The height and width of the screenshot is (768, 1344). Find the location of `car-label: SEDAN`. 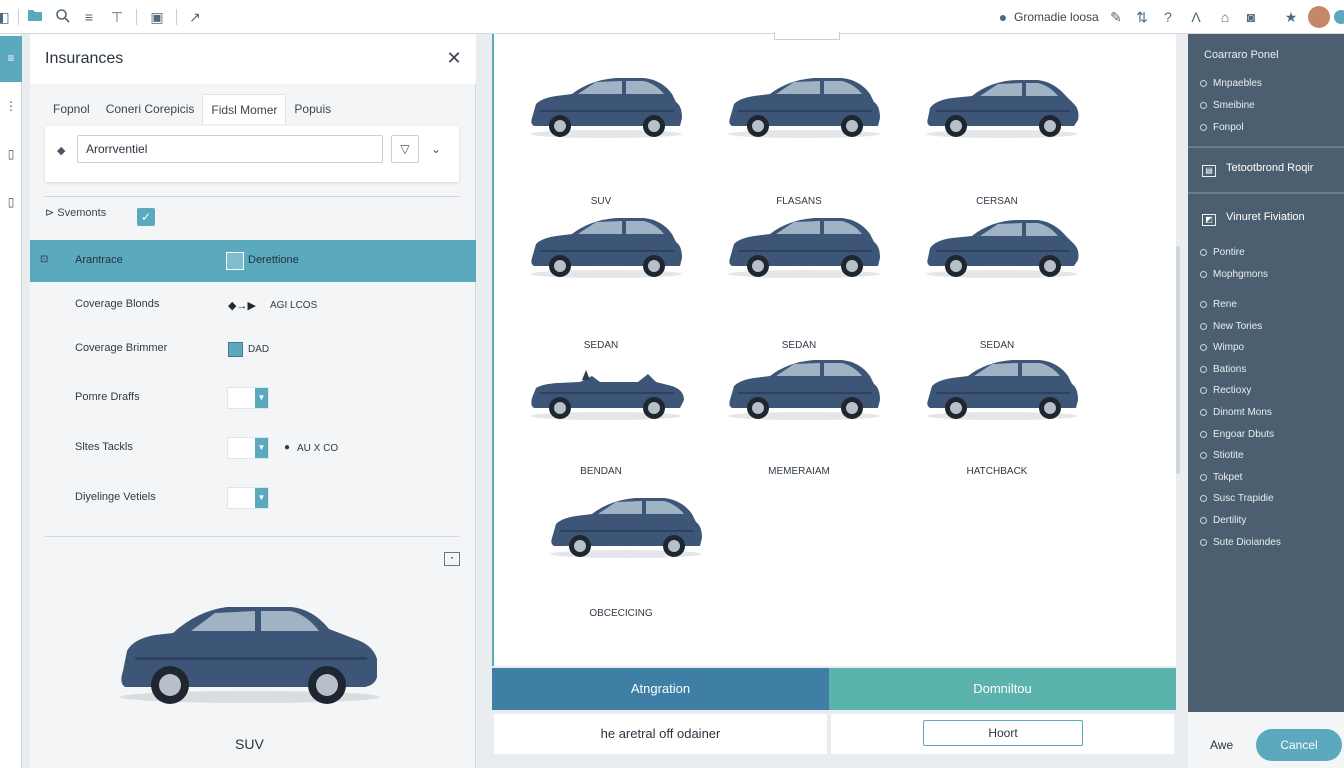

car-label: SEDAN is located at coordinates (997, 345).